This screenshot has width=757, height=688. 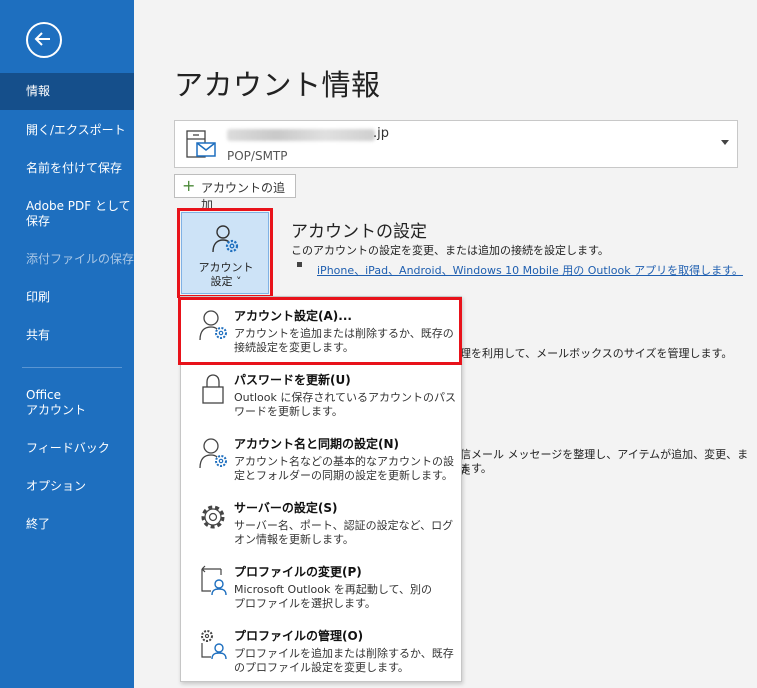 I want to click on nav-info: 情報, so click(x=67, y=91).